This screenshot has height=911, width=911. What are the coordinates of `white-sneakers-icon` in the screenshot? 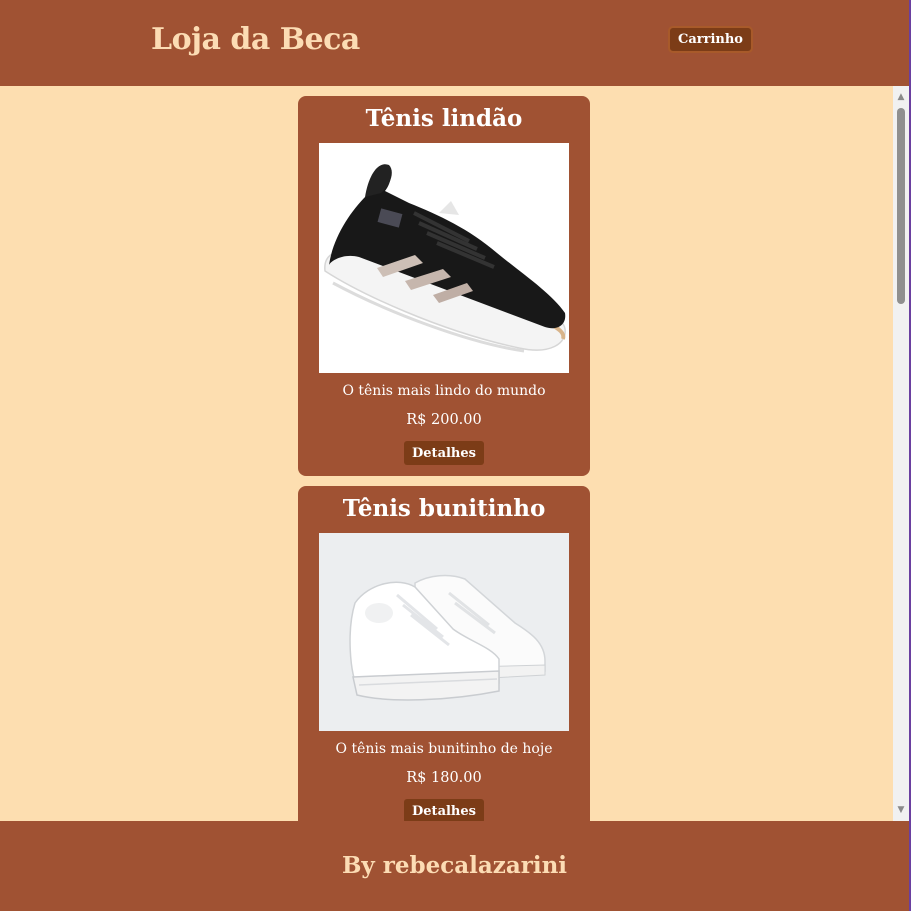 It's located at (444, 632).